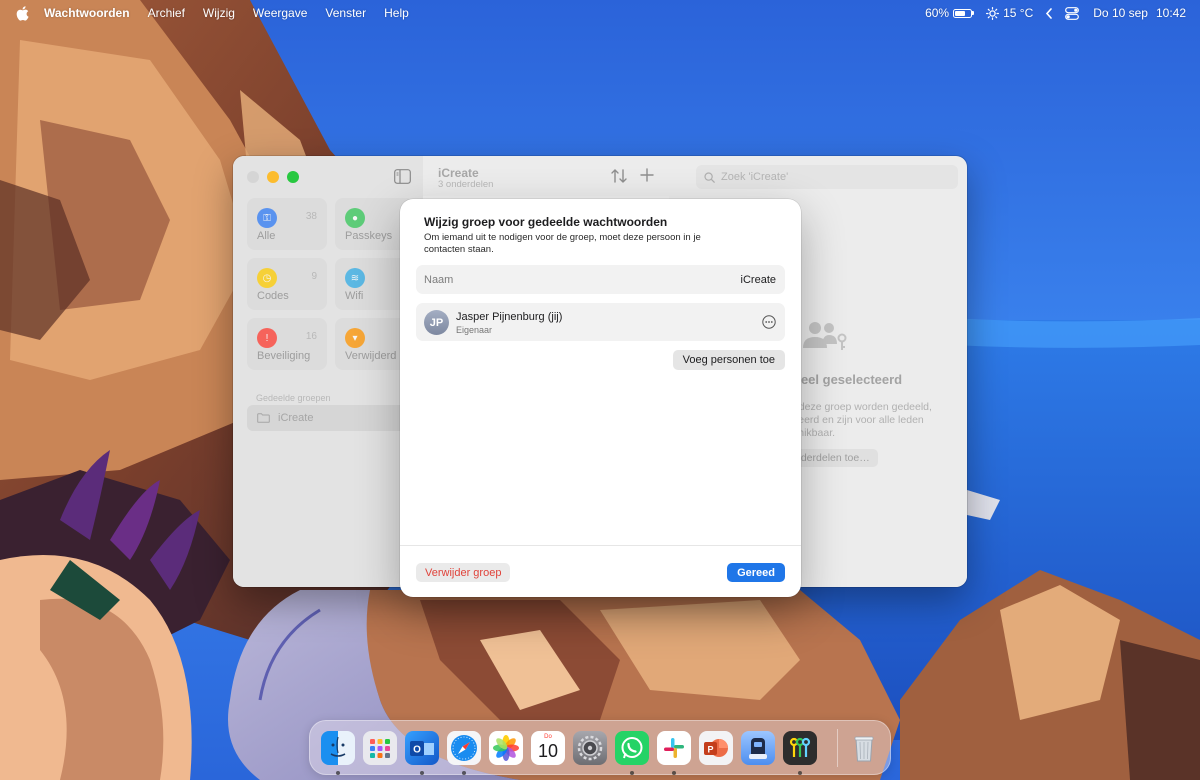  I want to click on trash-bin-icon, so click(864, 748).